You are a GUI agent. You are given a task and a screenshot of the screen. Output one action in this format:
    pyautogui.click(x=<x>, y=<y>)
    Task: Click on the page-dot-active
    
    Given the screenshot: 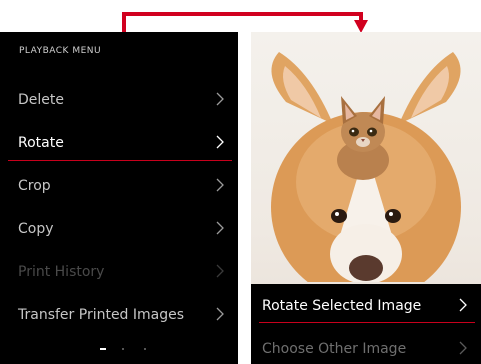 What is the action you would take?
    pyautogui.click(x=103, y=349)
    